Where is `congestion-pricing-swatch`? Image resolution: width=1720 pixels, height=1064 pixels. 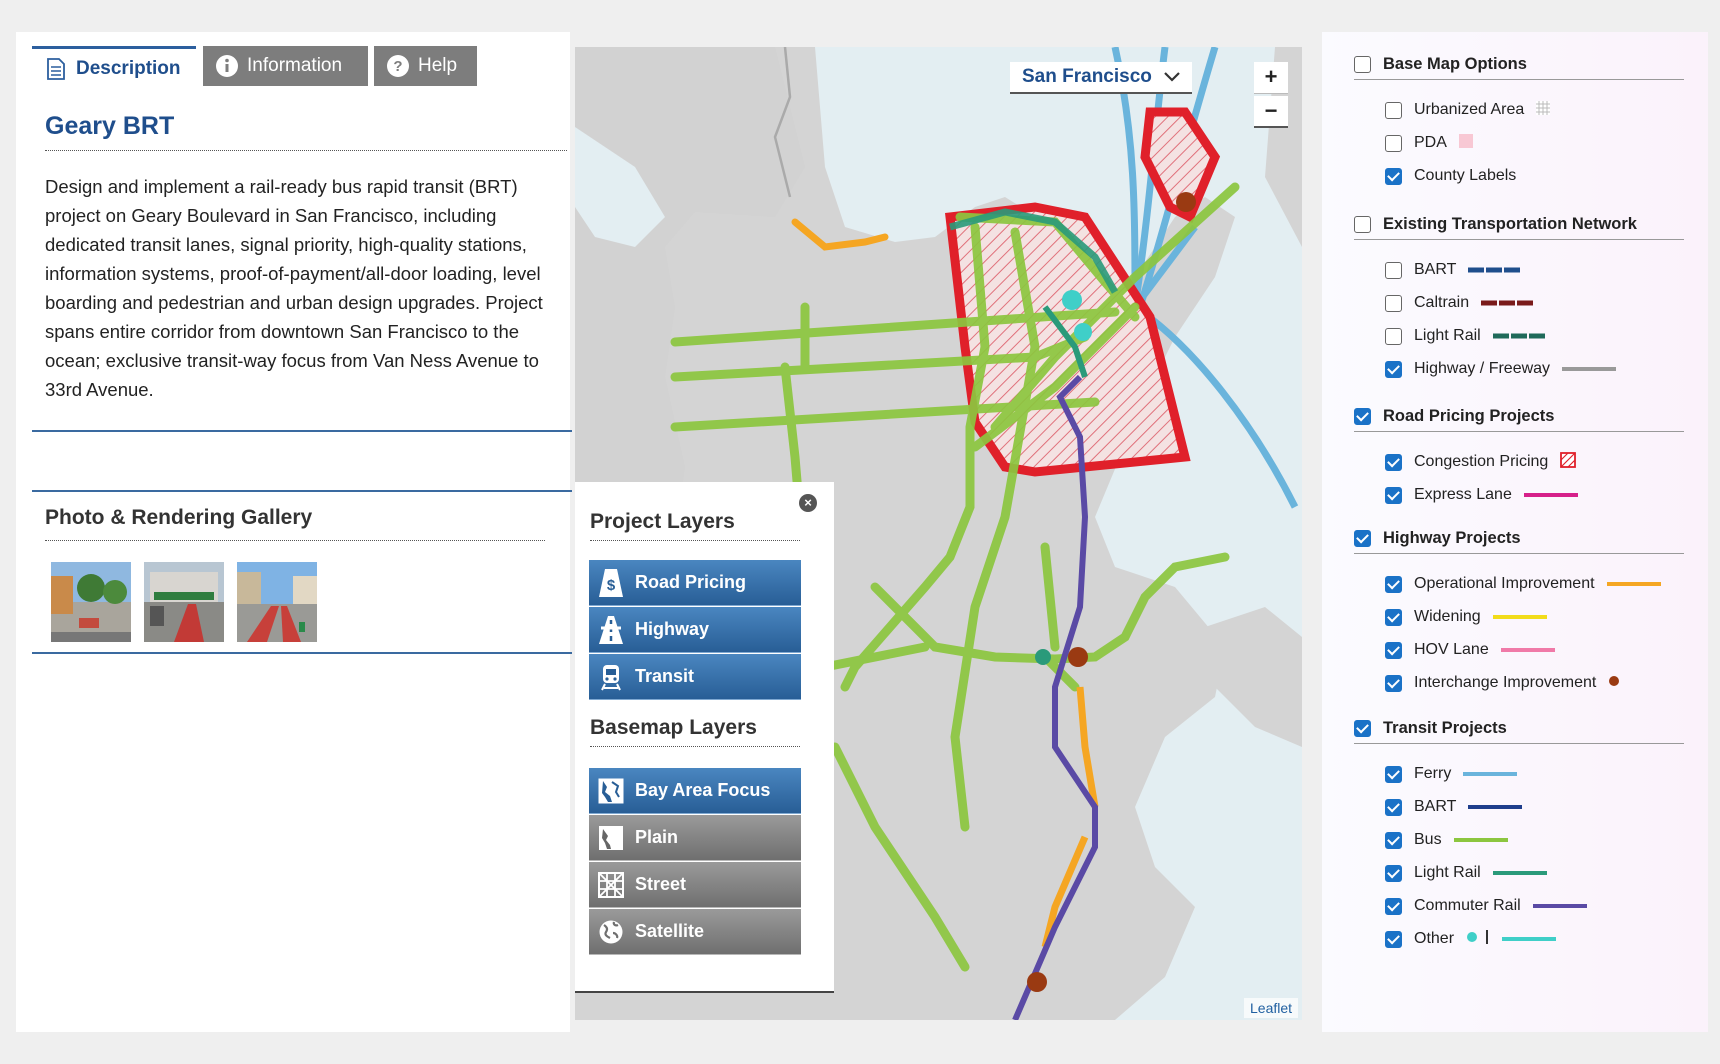 congestion-pricing-swatch is located at coordinates (1568, 462).